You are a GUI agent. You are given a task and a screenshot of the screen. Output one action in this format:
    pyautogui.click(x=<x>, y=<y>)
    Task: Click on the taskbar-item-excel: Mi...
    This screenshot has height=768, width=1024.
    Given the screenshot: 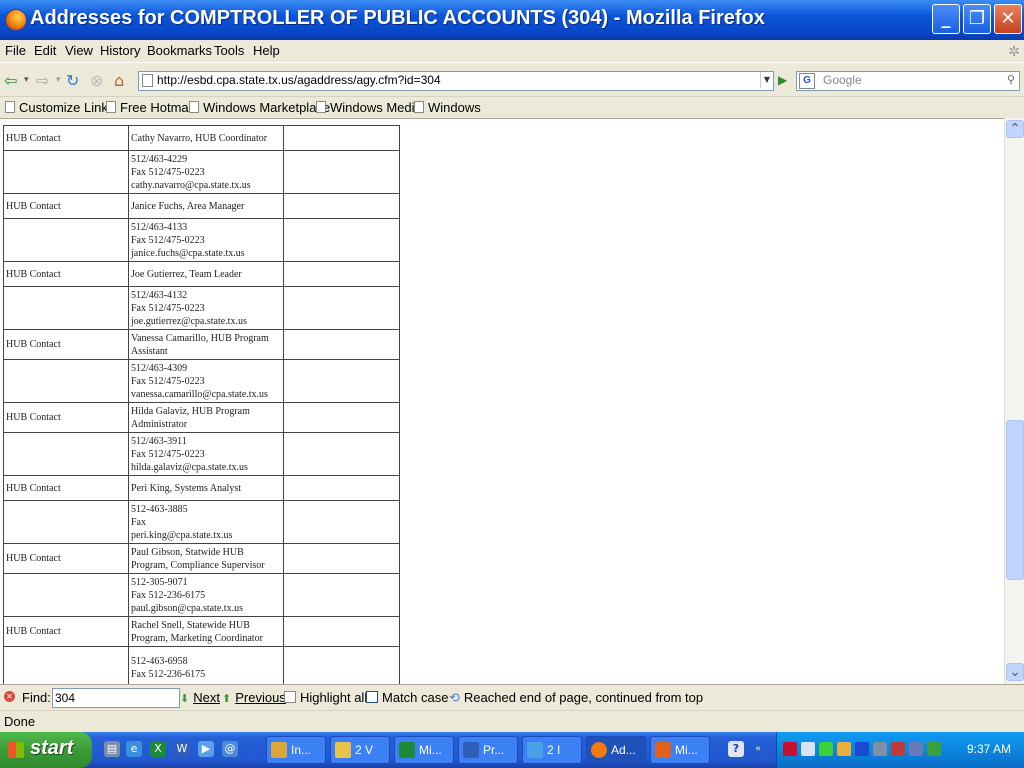 What is the action you would take?
    pyautogui.click(x=424, y=750)
    